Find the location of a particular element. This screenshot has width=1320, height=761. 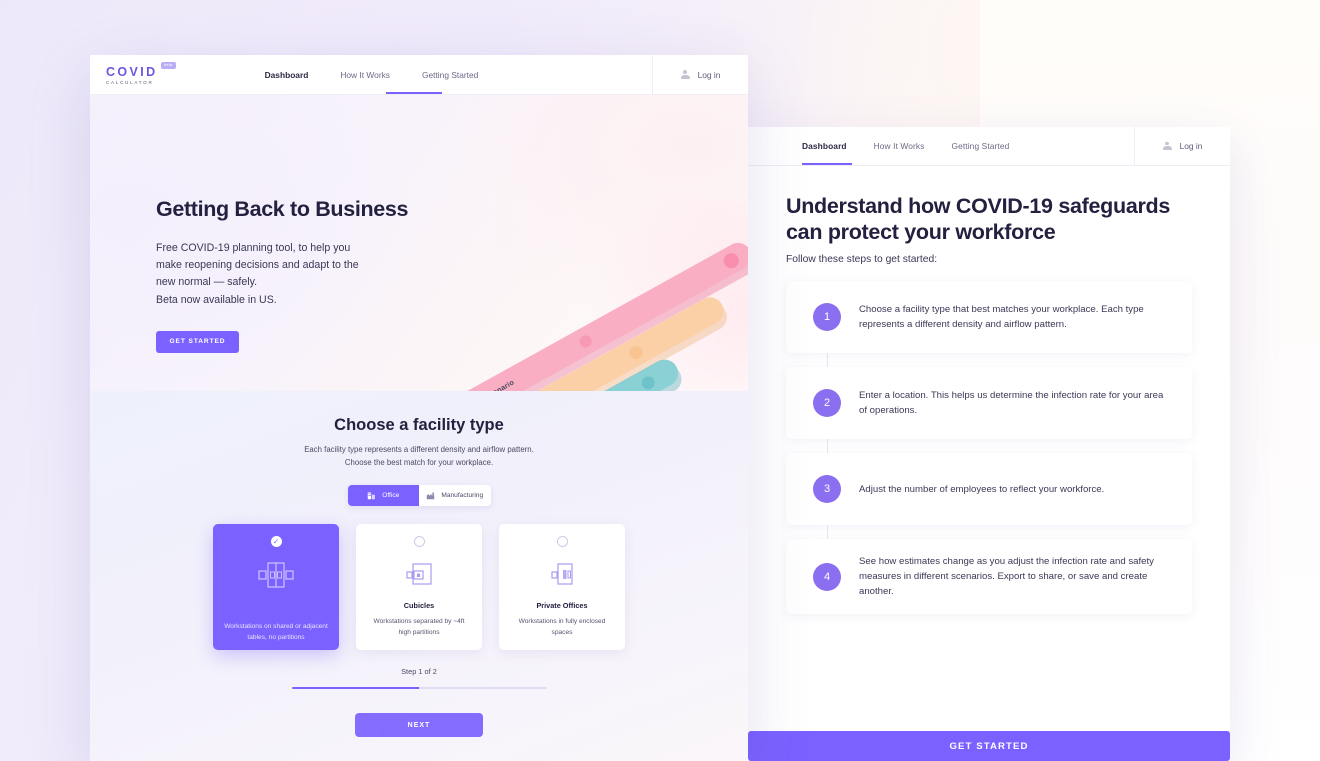

cubicle-icon is located at coordinates (419, 575).